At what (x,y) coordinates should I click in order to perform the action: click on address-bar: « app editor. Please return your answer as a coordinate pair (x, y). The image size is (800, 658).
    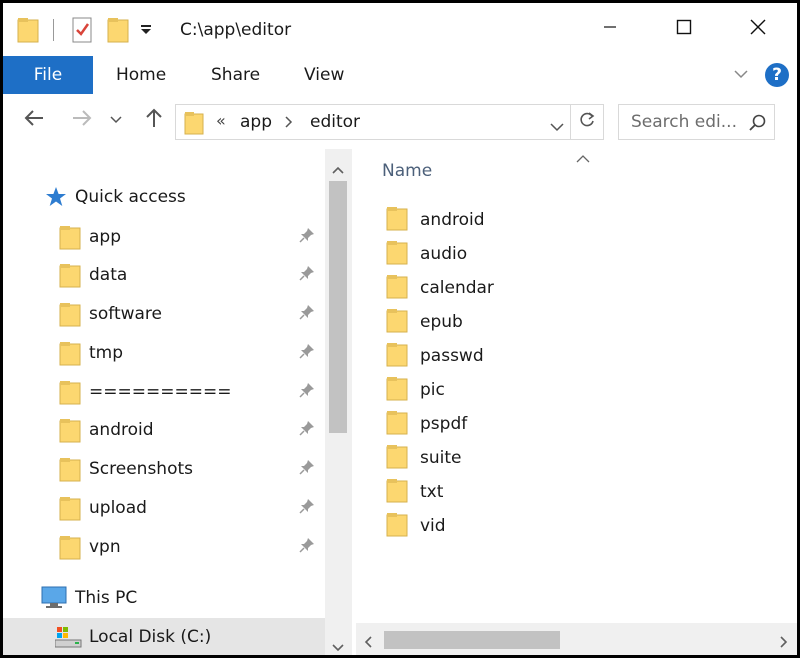
    Looking at the image, I should click on (389, 122).